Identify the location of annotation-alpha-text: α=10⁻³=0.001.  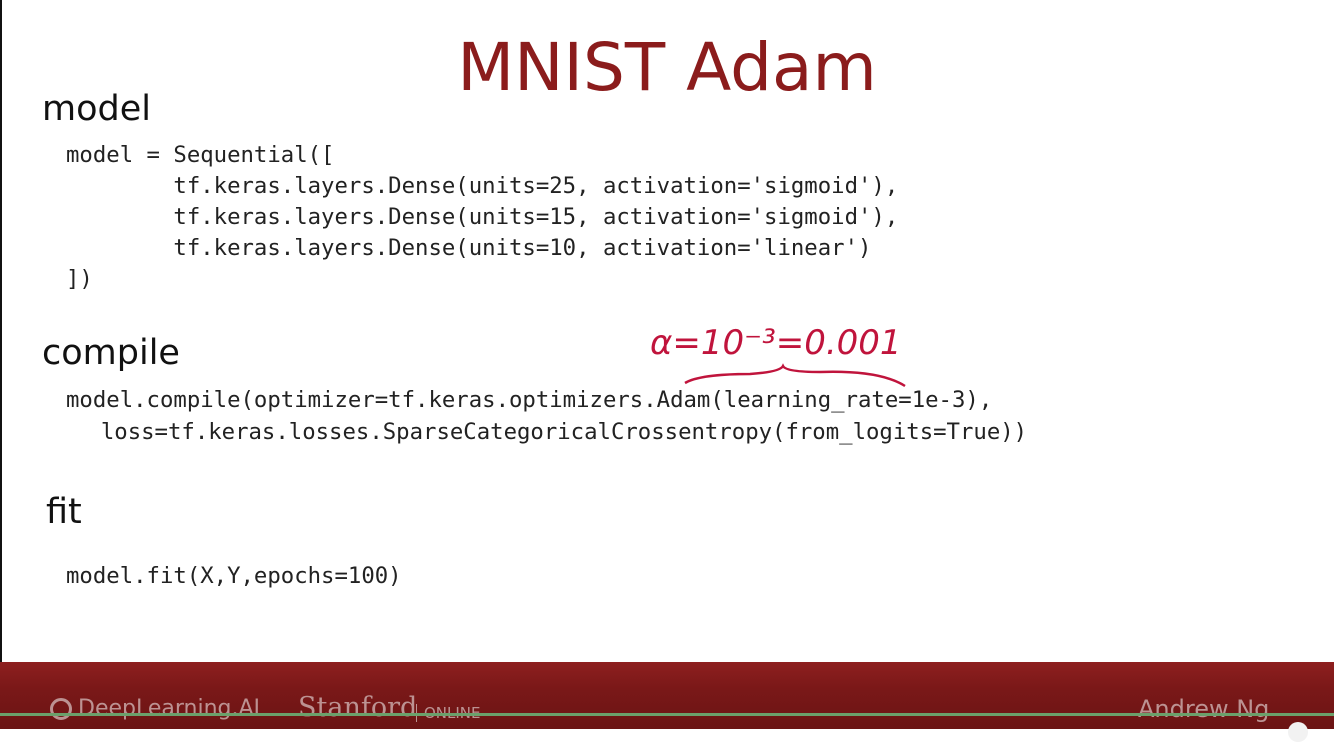
(776, 343).